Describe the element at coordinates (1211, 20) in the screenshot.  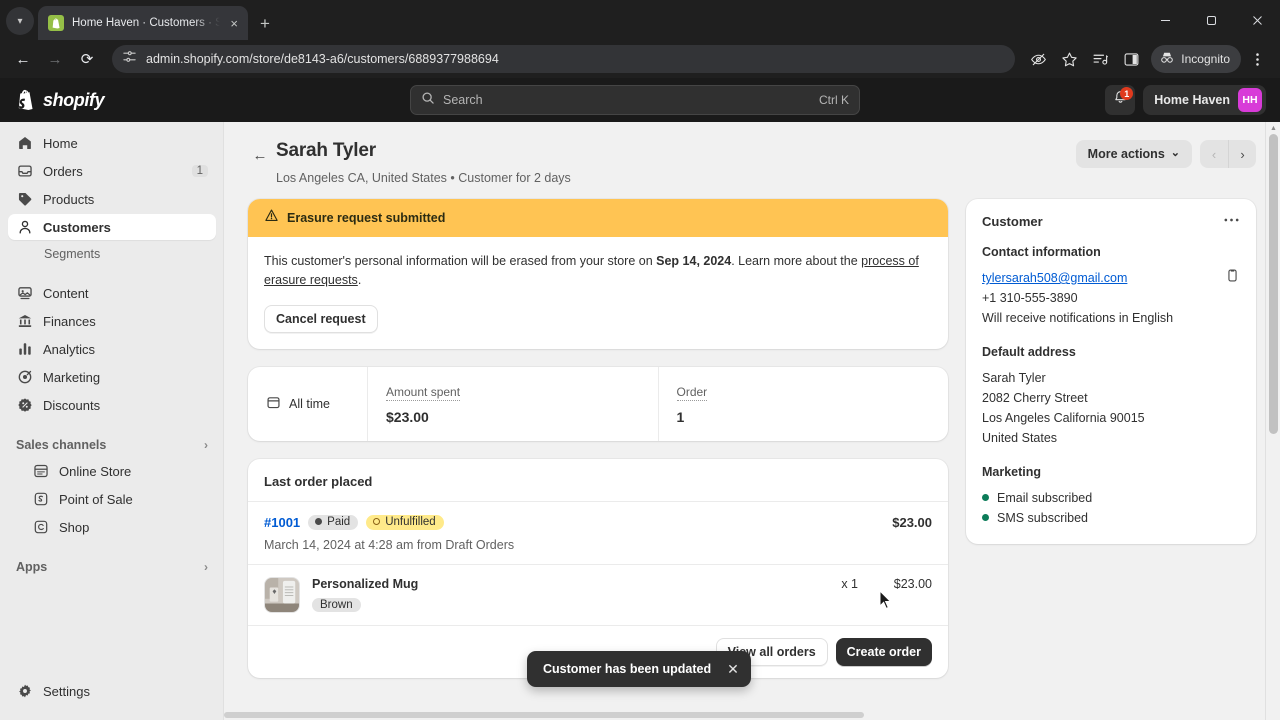
I see `maximize-icon` at that location.